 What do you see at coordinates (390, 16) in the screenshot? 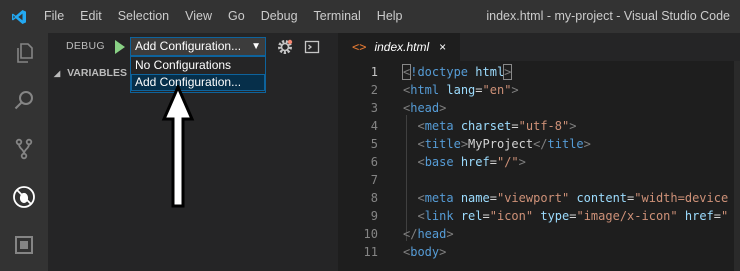
I see `menu-help: Help` at bounding box center [390, 16].